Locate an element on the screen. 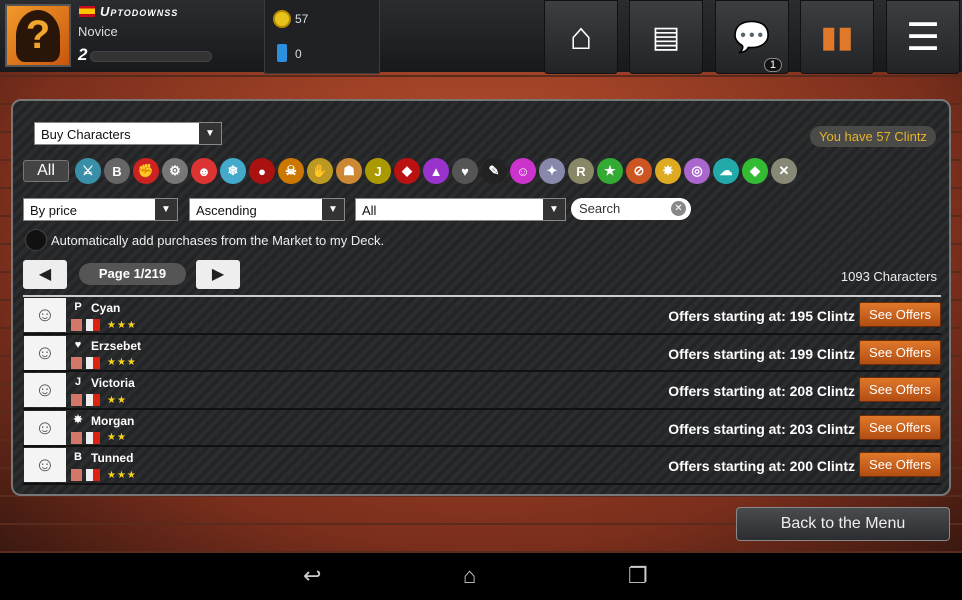  auto-add-checkbox is located at coordinates (36, 240).